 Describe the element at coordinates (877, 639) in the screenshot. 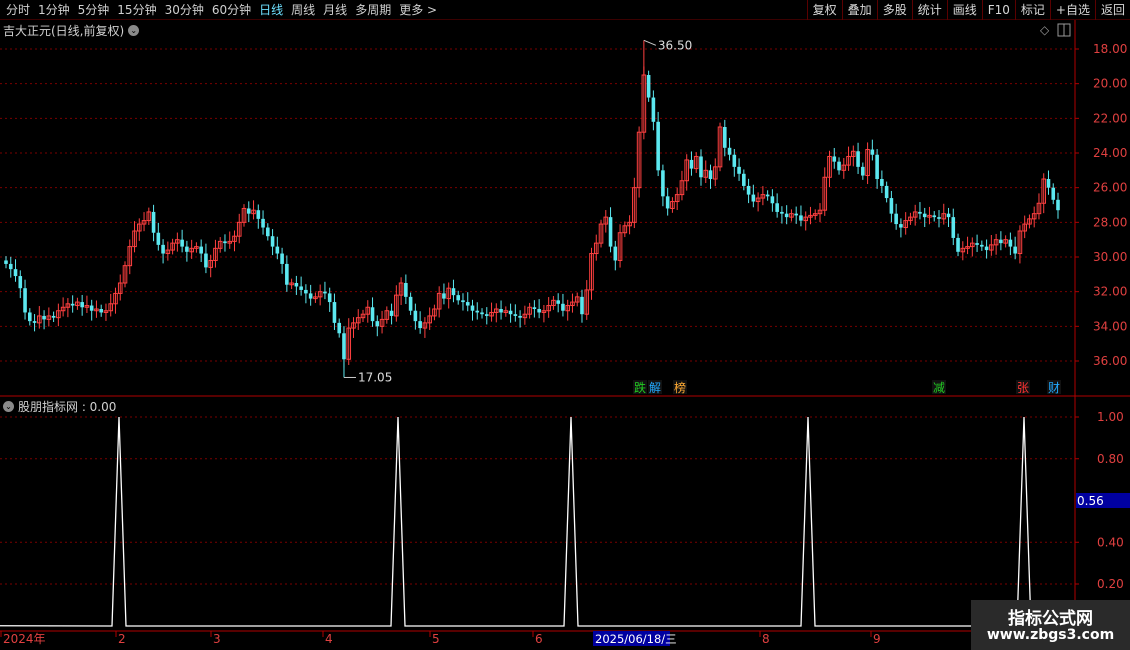

I see `x-tick-label: 9` at that location.